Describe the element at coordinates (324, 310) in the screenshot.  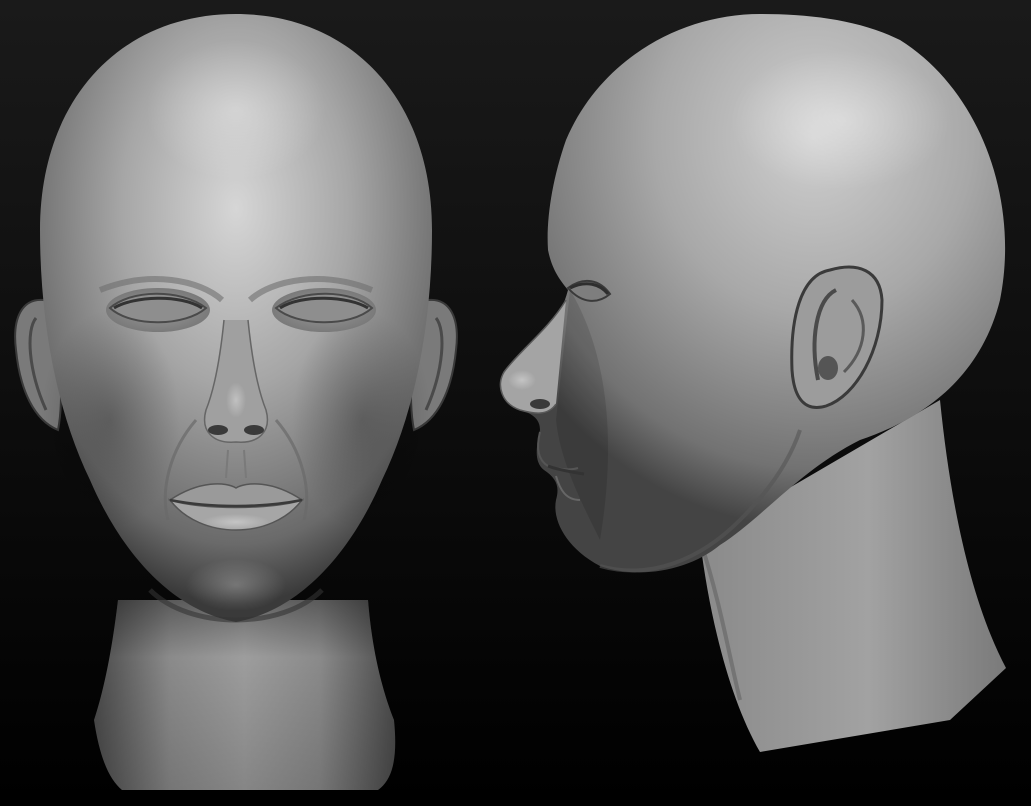
I see `front-right-eye` at that location.